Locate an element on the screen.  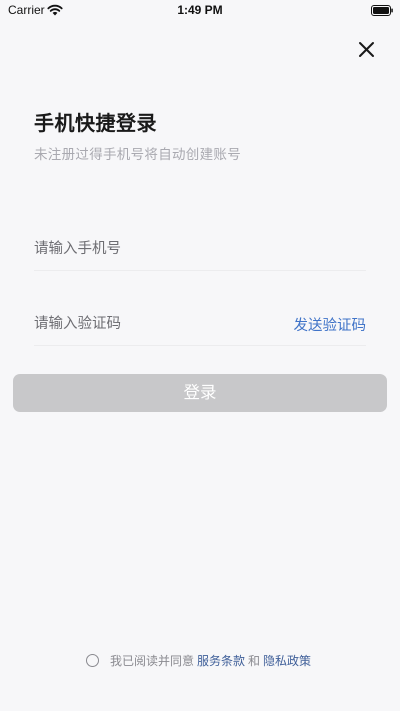
code-field-row: 发送验证码 is located at coordinates (200, 325).